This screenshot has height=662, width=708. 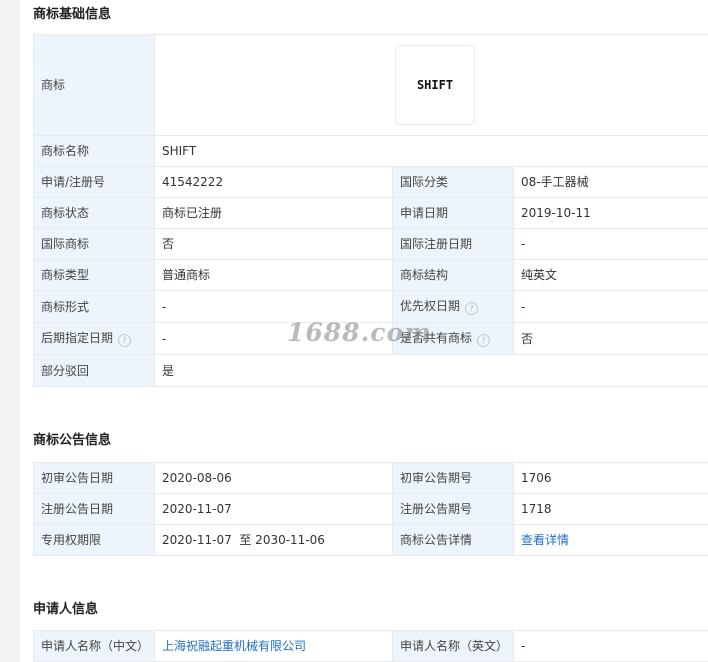 I want to click on partial-reject-label: 部分驳回, so click(x=94, y=370).